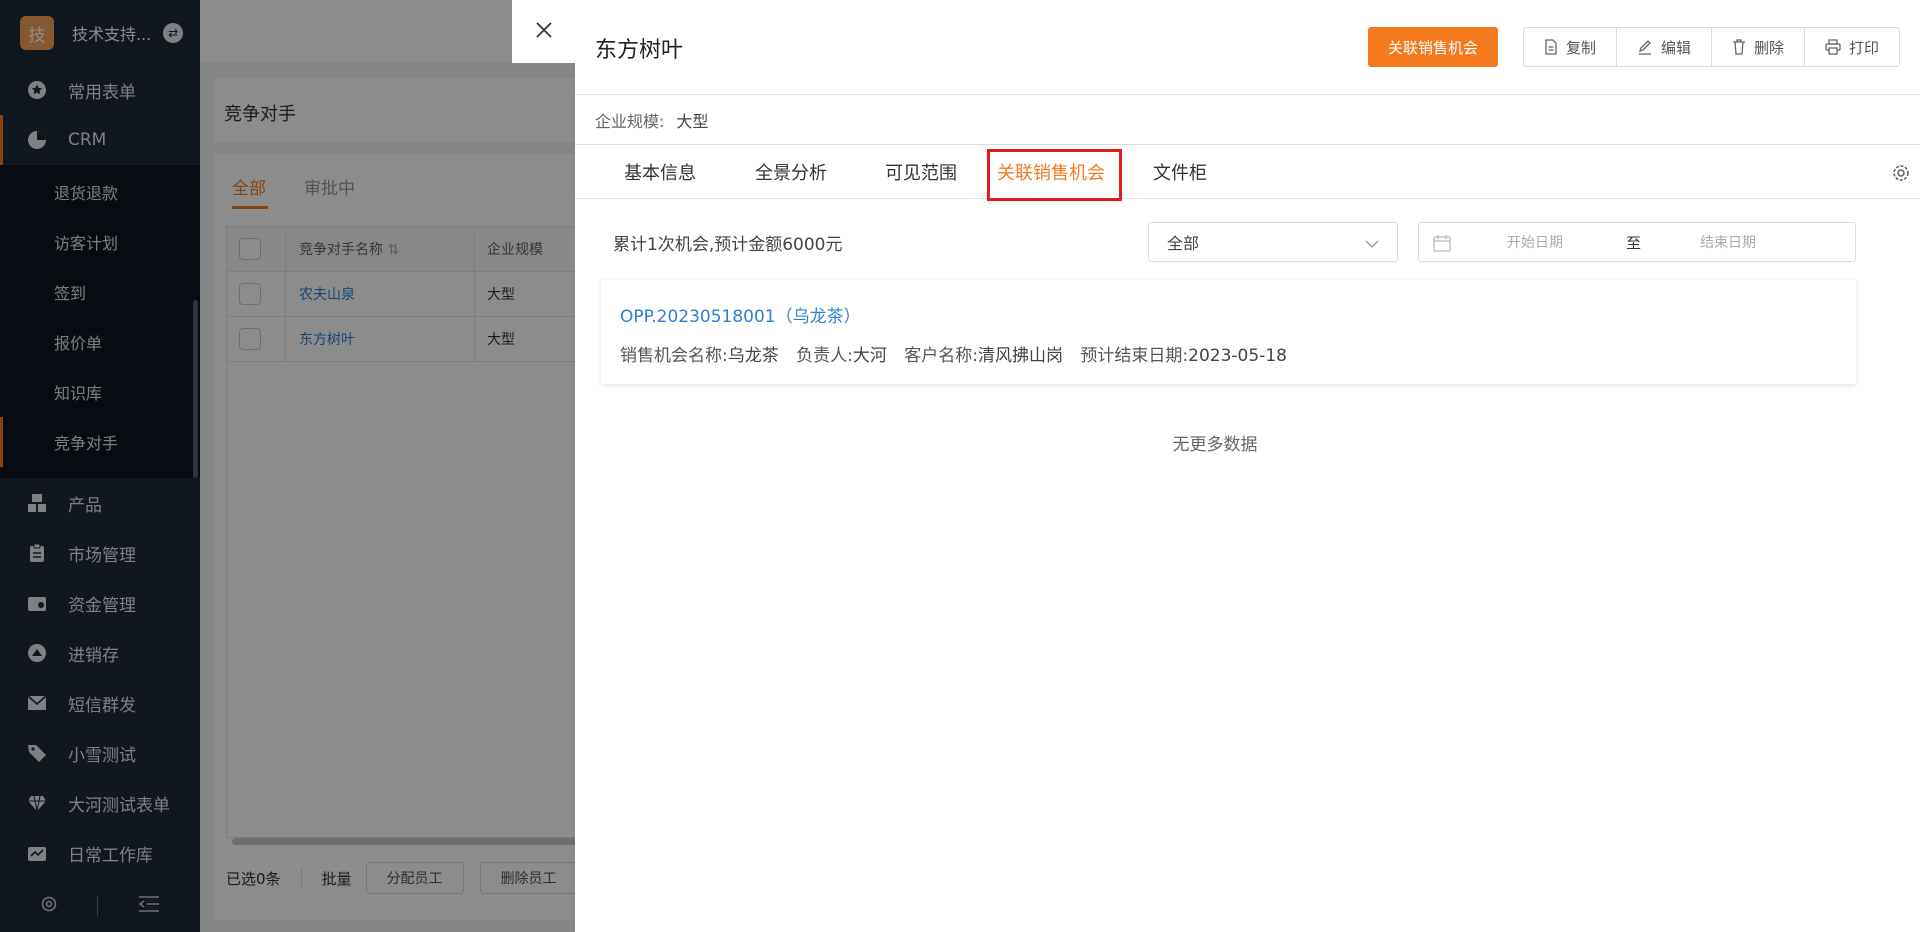 Image resolution: width=1920 pixels, height=932 pixels. What do you see at coordinates (1054, 175) in the screenshot?
I see `tab-highlight-box` at bounding box center [1054, 175].